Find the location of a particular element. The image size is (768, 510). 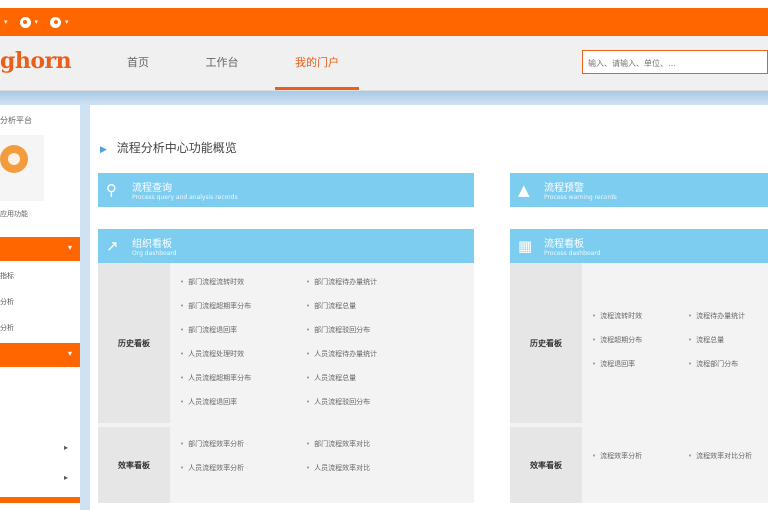

dashboard-icon: ▦ is located at coordinates (525, 246).